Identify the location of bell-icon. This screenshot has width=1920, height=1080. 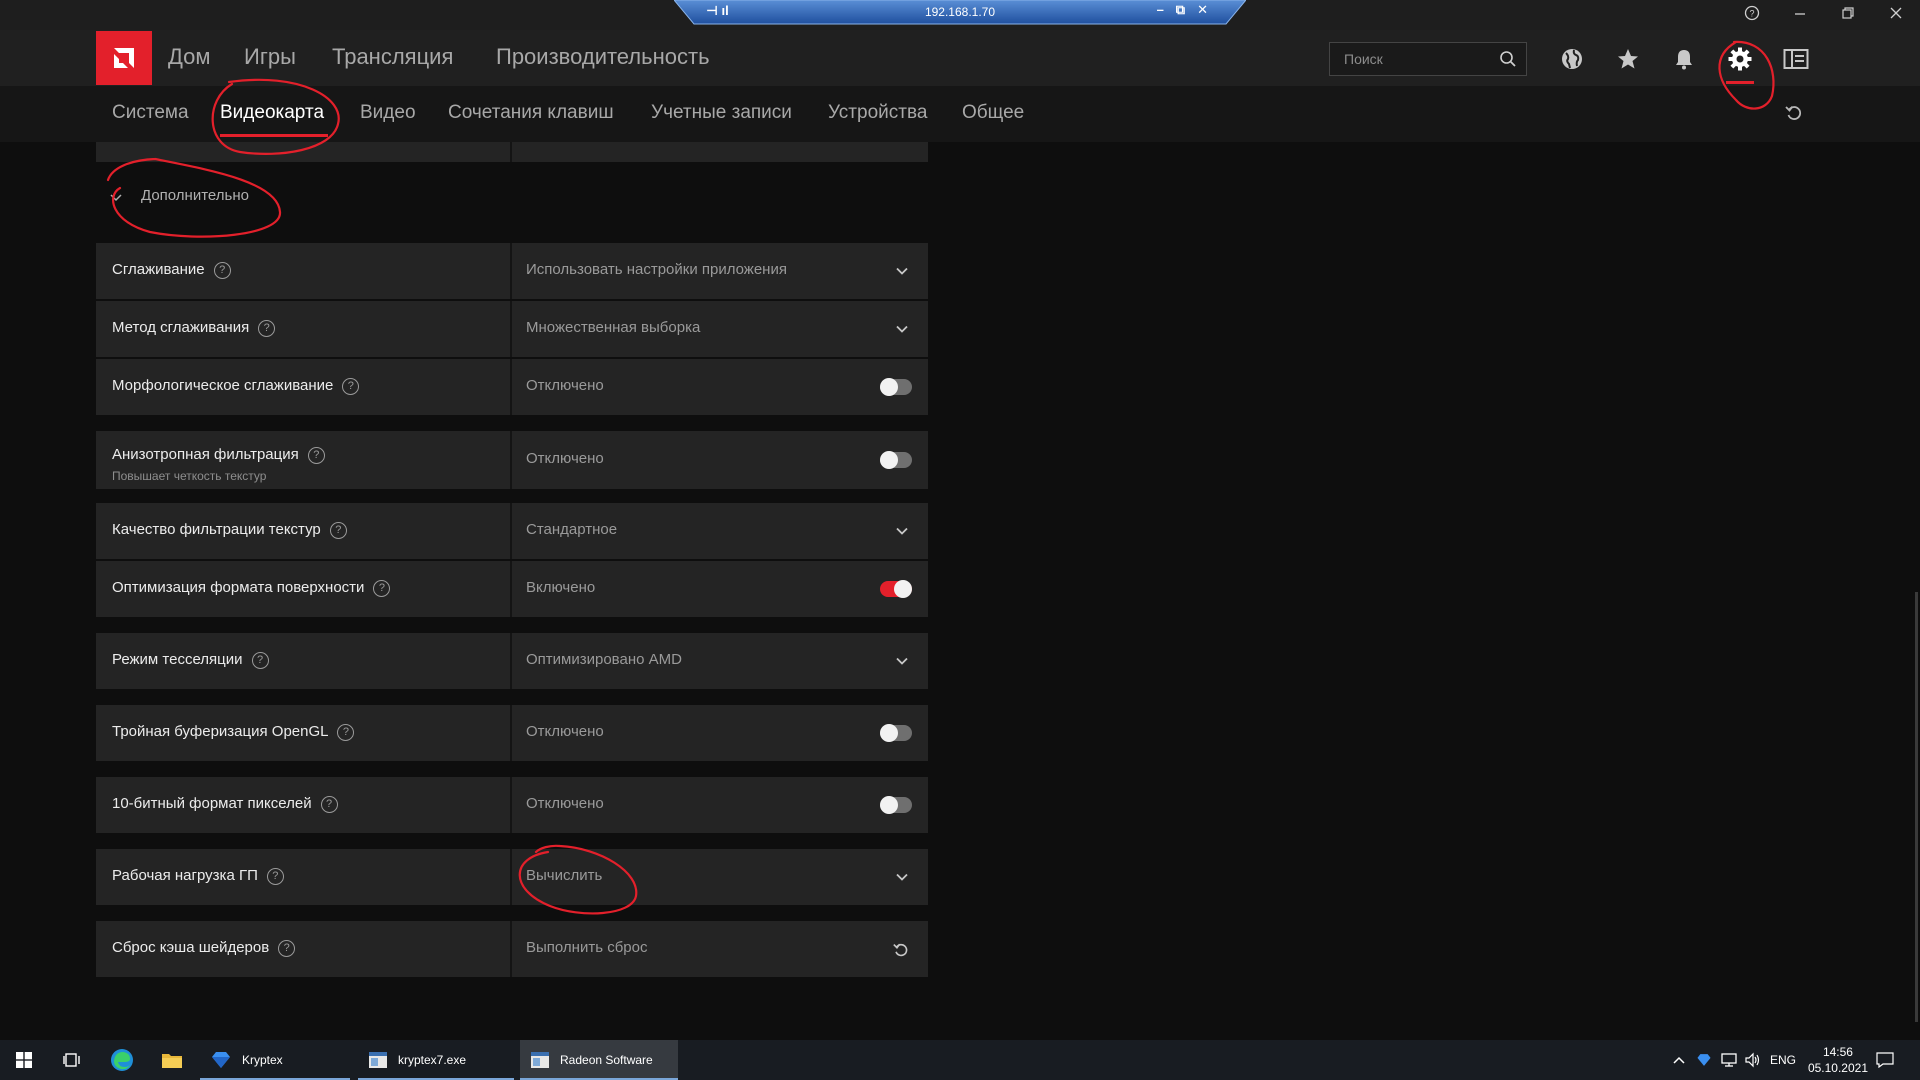
(1684, 59).